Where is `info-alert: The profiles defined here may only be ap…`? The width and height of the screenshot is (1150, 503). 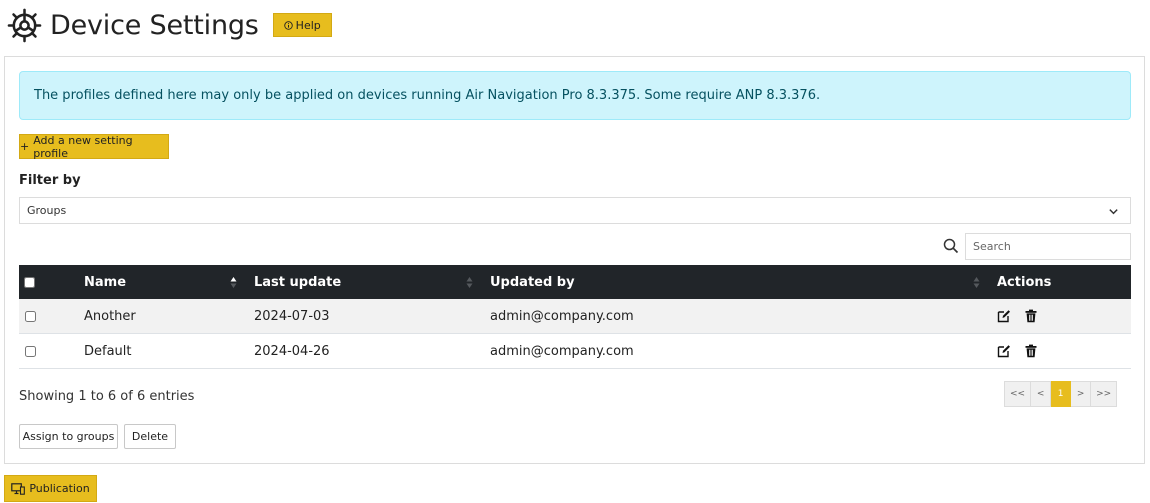
info-alert: The profiles defined here may only be ap… is located at coordinates (575, 95).